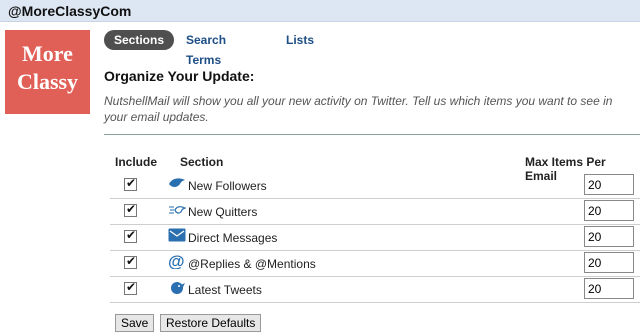 The image size is (640, 336). I want to click on at-sign-icon: @, so click(177, 261).